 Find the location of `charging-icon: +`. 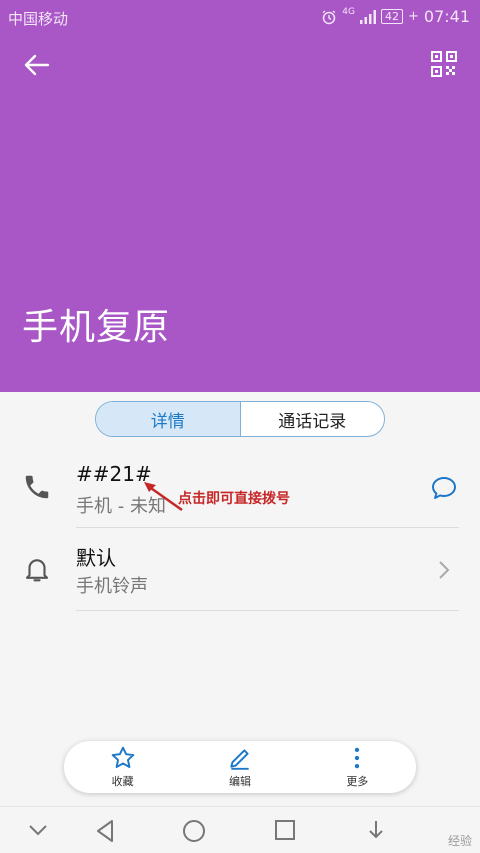

charging-icon: + is located at coordinates (413, 16).